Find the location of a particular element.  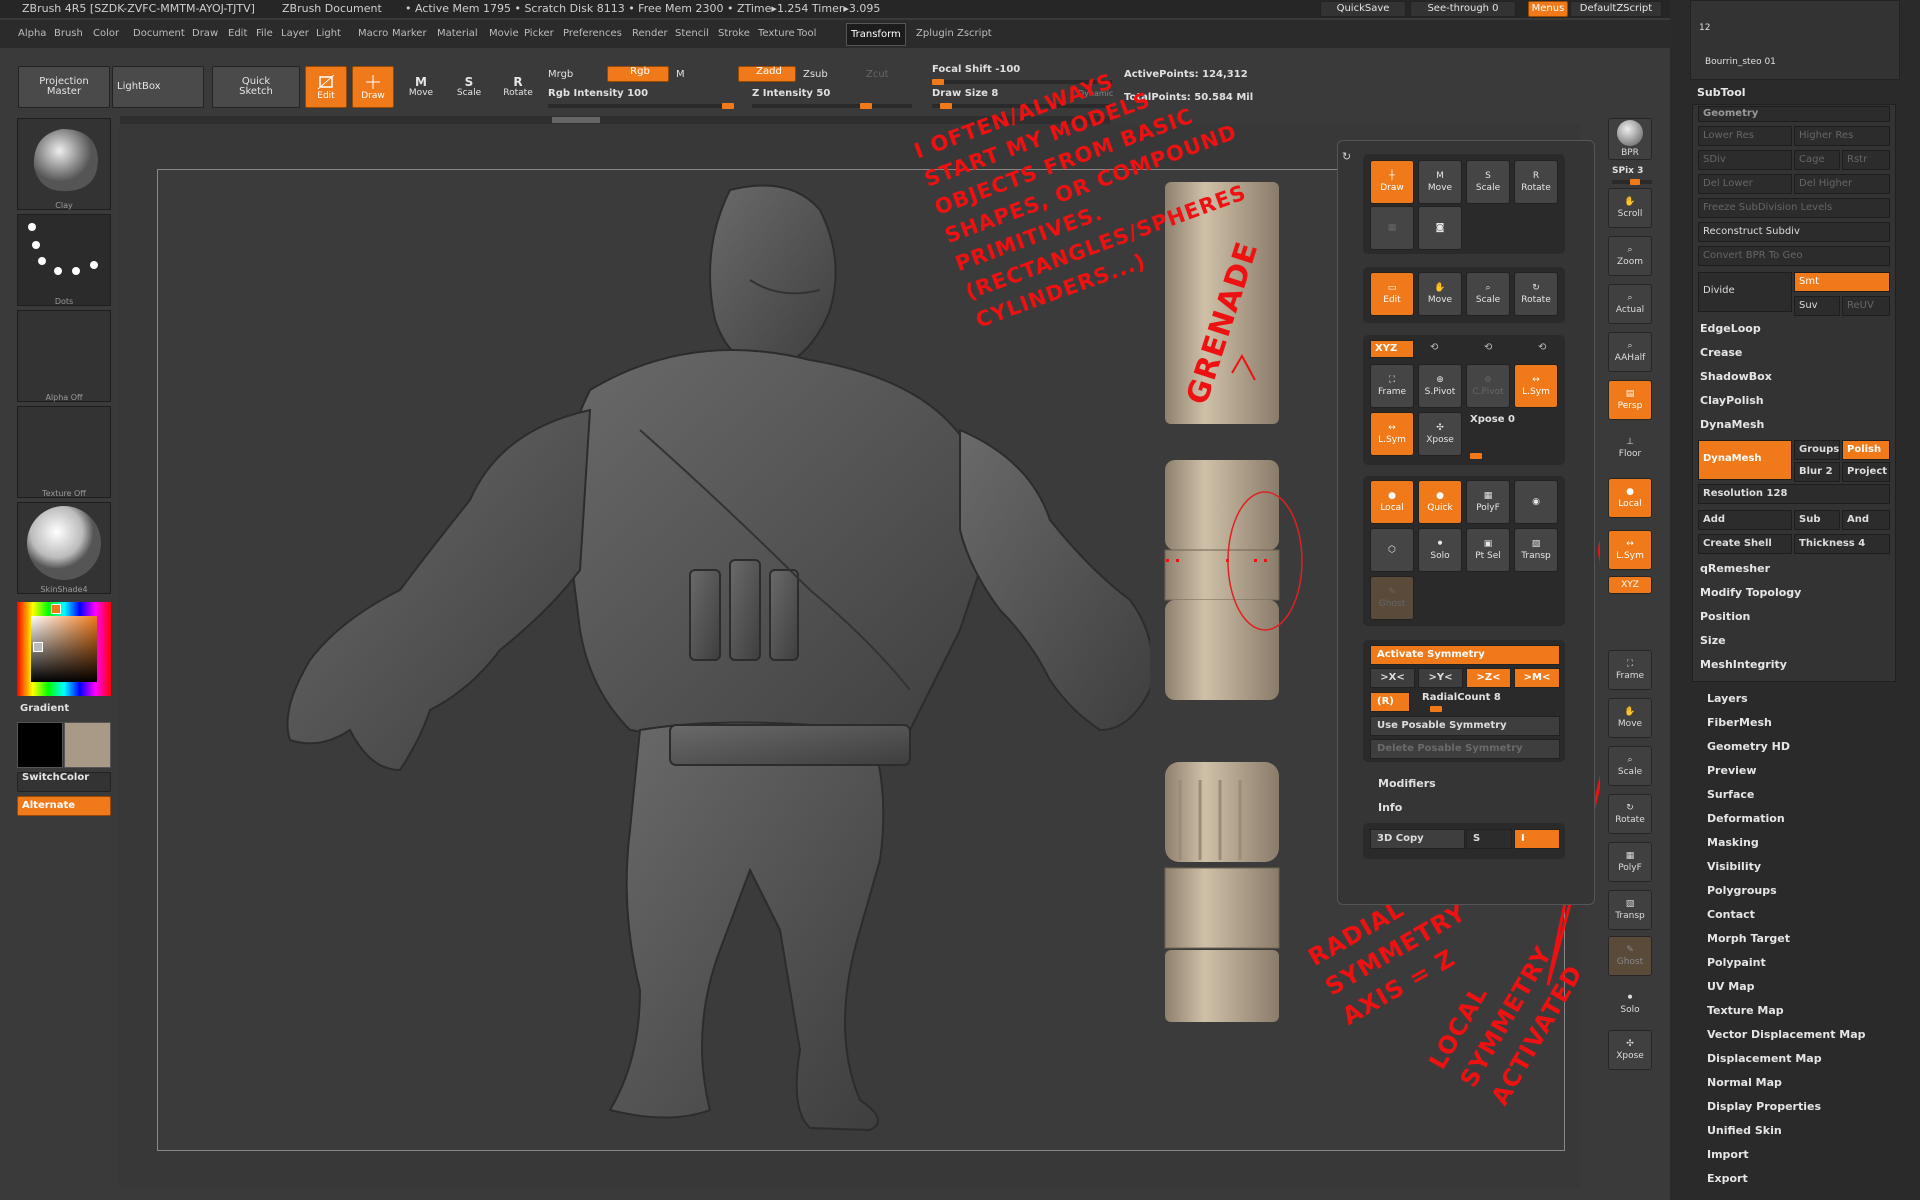

subtool-thumbnail: 12 Bourrin_steo 01 is located at coordinates (1795, 40).